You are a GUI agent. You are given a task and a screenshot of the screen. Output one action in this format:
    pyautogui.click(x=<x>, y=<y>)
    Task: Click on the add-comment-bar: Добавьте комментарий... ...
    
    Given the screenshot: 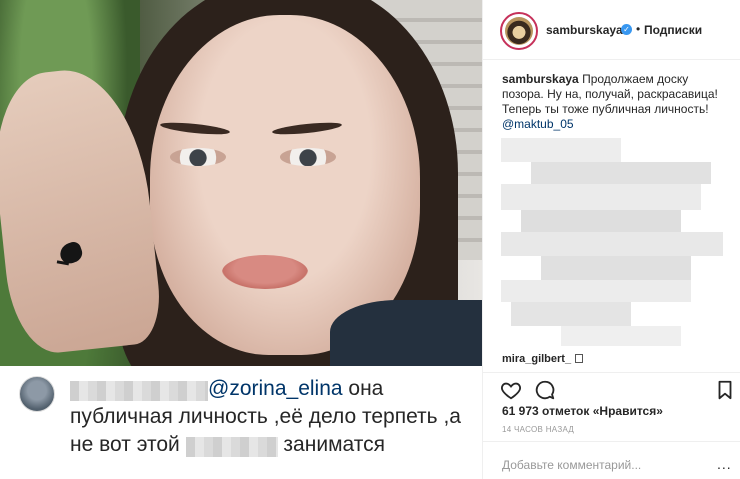 What is the action you would take?
    pyautogui.click(x=611, y=460)
    